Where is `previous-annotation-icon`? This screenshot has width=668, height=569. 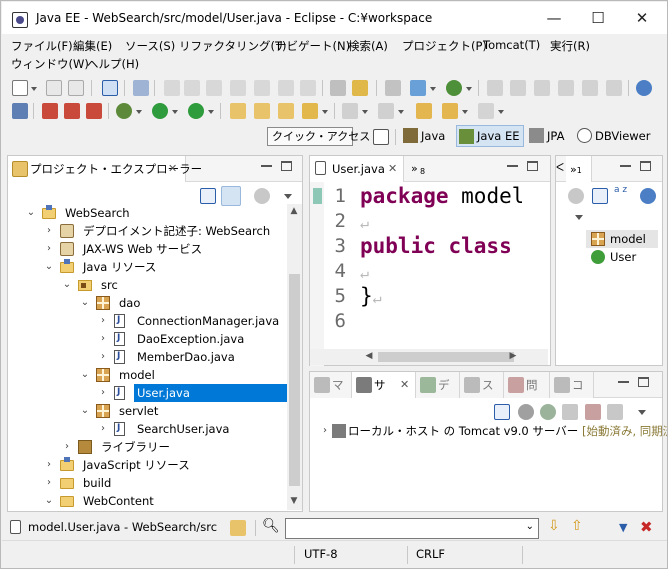 previous-annotation-icon is located at coordinates (386, 111).